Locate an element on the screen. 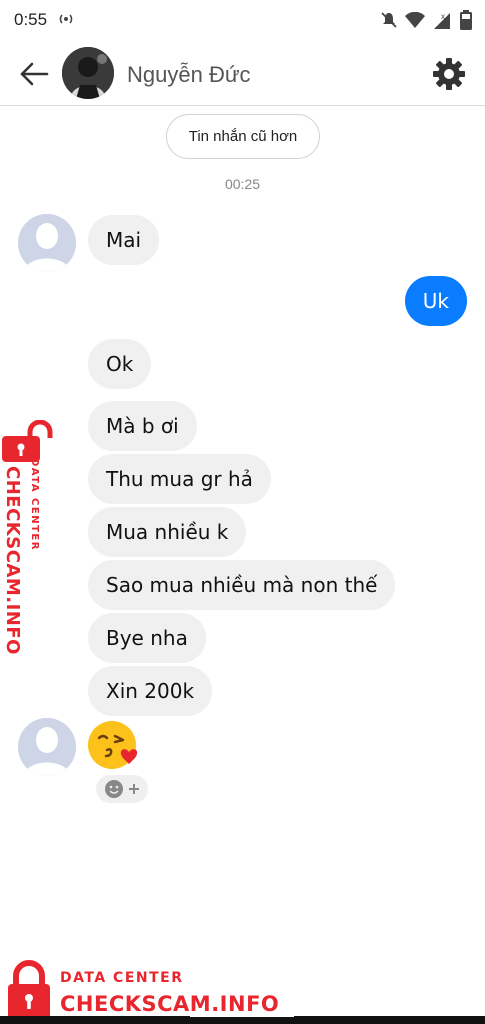 This screenshot has height=1024, width=485. kissing-heart-emoji is located at coordinates (114, 745).